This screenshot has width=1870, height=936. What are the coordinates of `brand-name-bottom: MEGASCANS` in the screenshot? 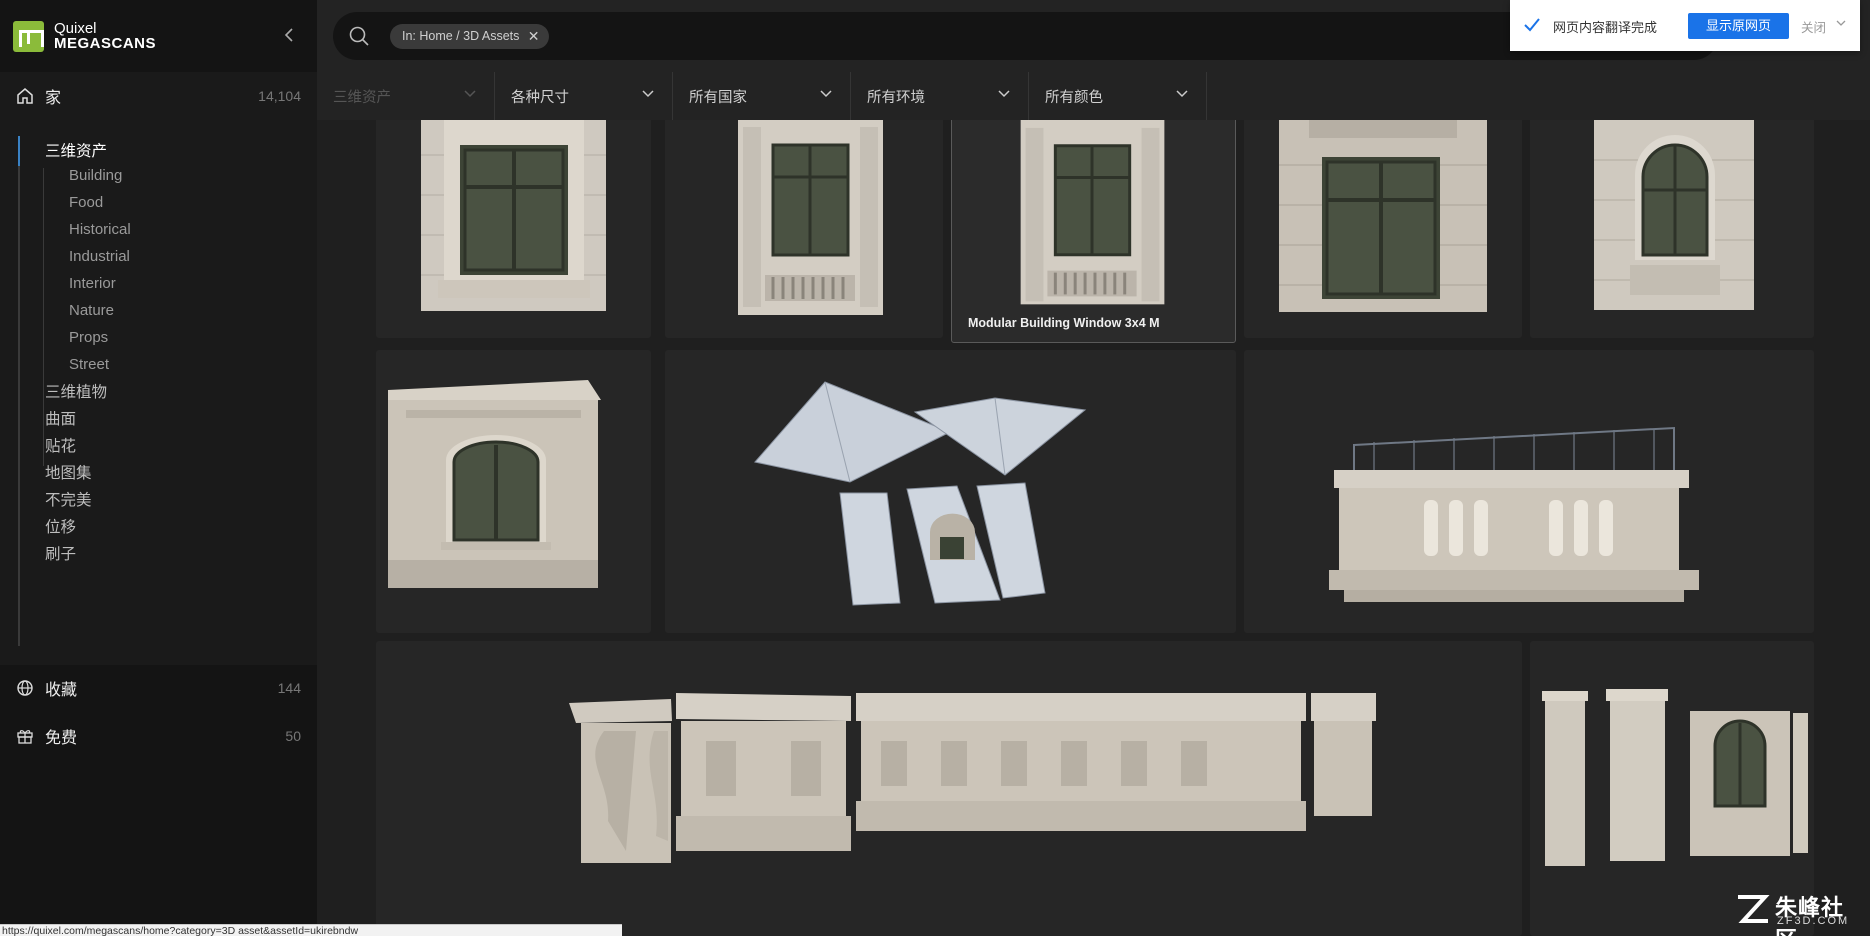 It's located at (105, 43).